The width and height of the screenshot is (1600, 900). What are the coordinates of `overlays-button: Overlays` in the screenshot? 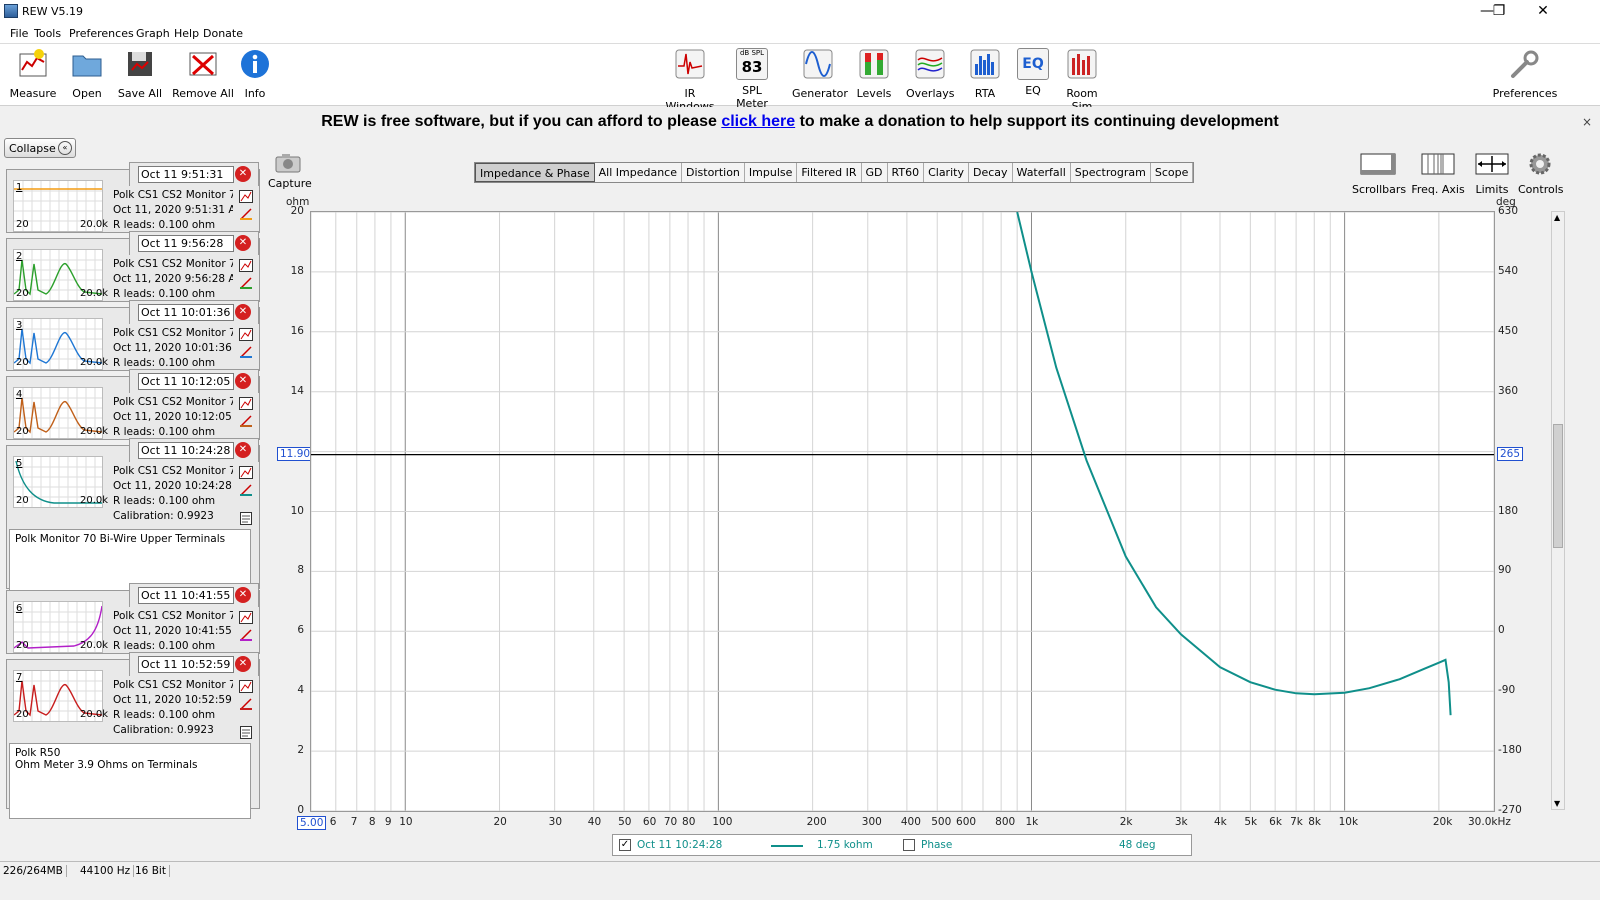 It's located at (930, 74).